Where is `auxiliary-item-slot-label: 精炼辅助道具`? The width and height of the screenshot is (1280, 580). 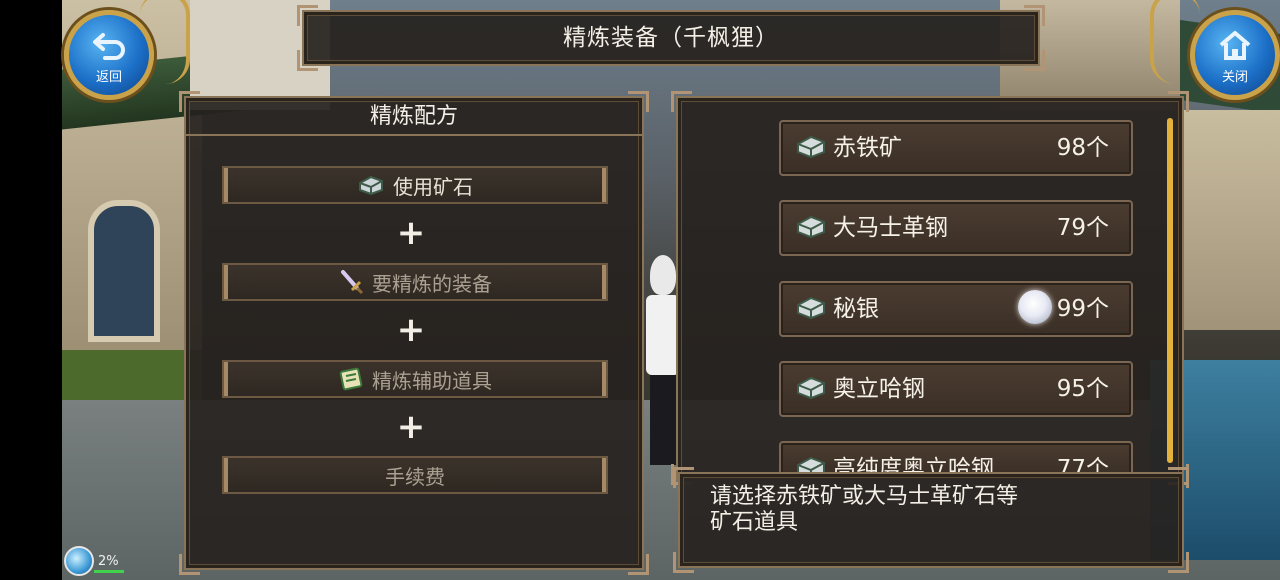
auxiliary-item-slot-label: 精炼辅助道具 is located at coordinates (432, 380).